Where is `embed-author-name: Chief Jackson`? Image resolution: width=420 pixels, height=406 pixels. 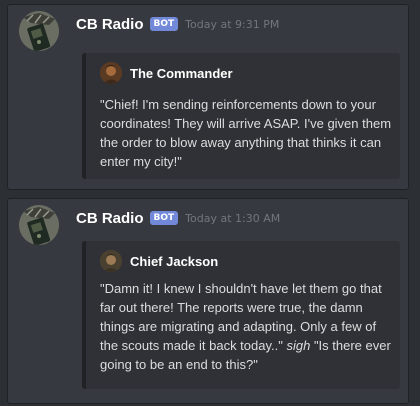 embed-author-name: Chief Jackson is located at coordinates (174, 261).